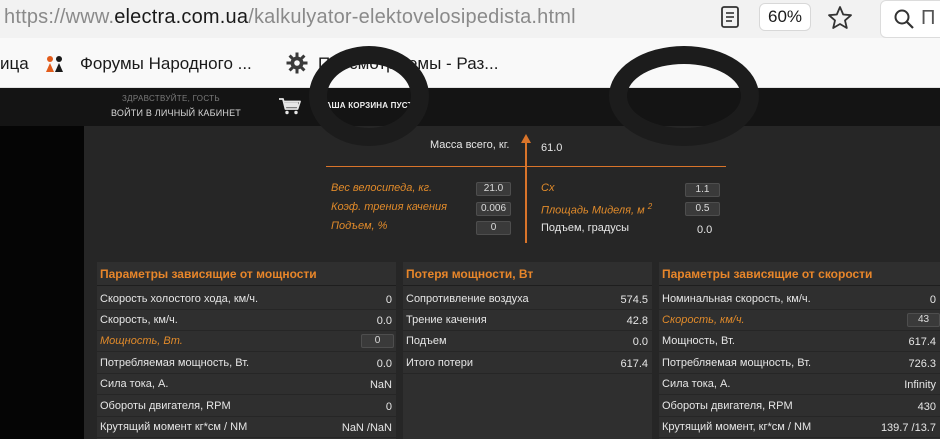 The width and height of the screenshot is (940, 439). I want to click on table-row: Мощность, Вт. 0, so click(246, 341).